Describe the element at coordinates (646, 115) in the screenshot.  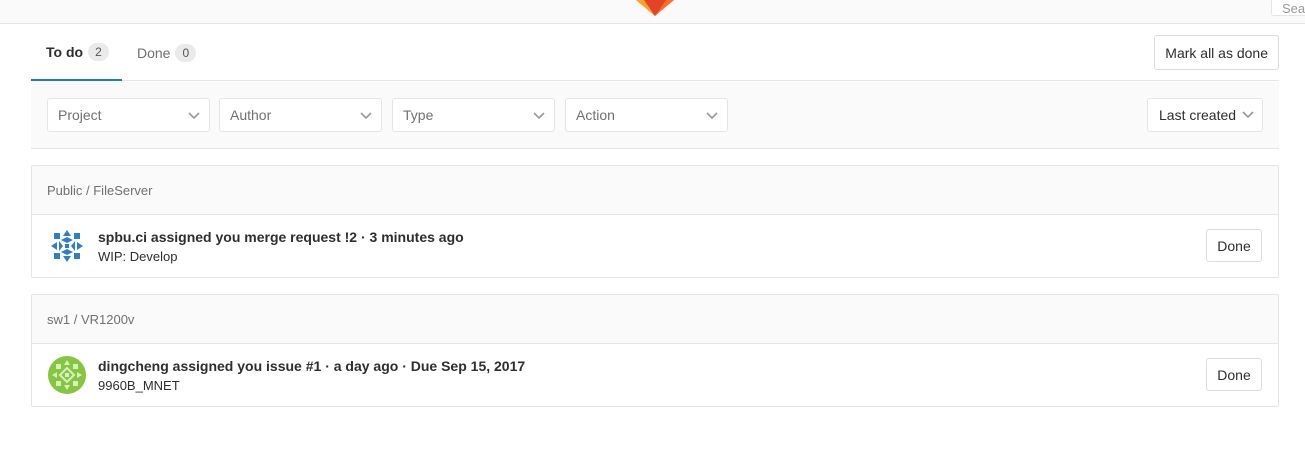
I see `action-filter-dropdown: Action` at that location.